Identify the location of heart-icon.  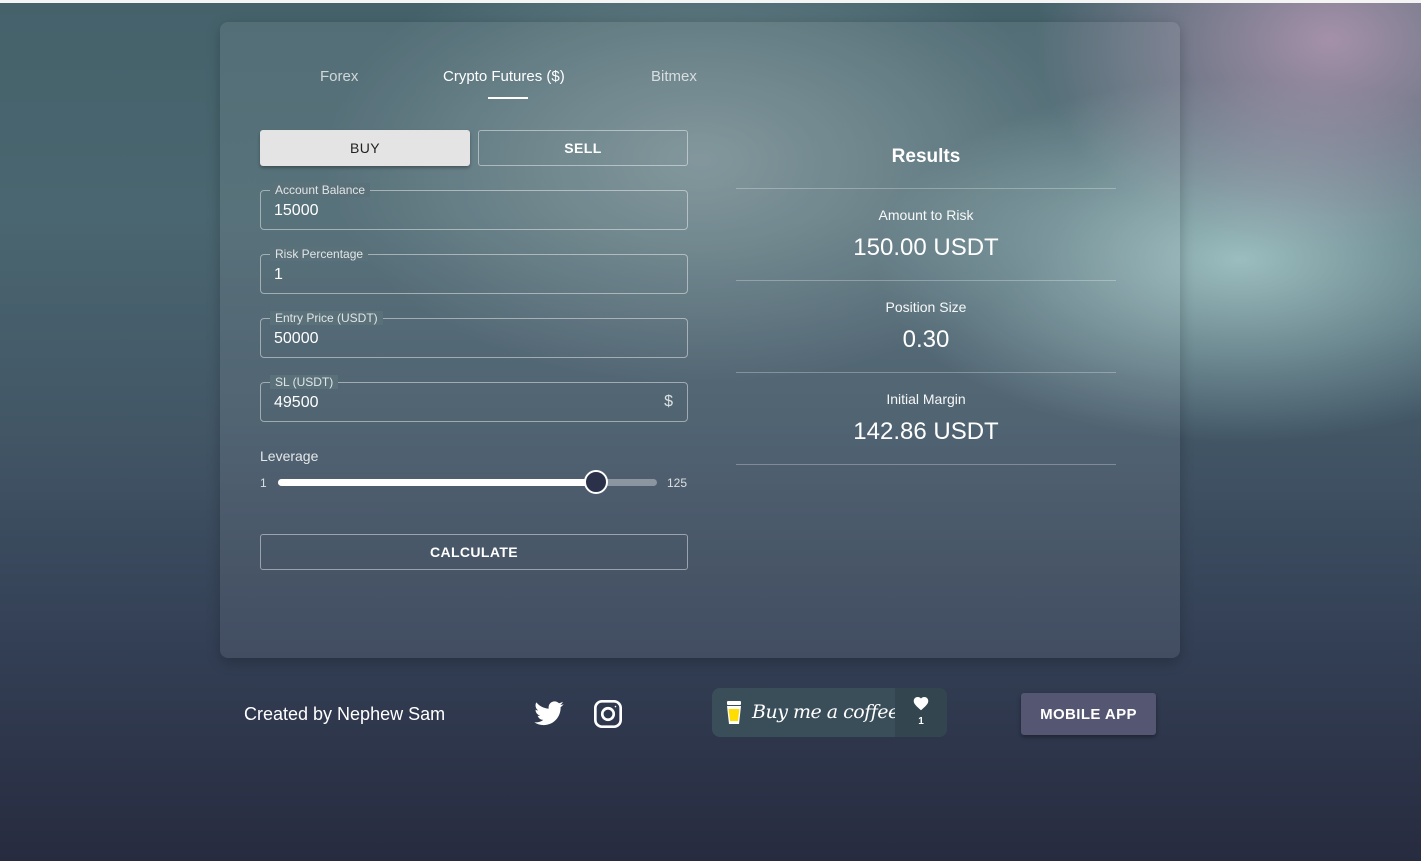
(921, 705).